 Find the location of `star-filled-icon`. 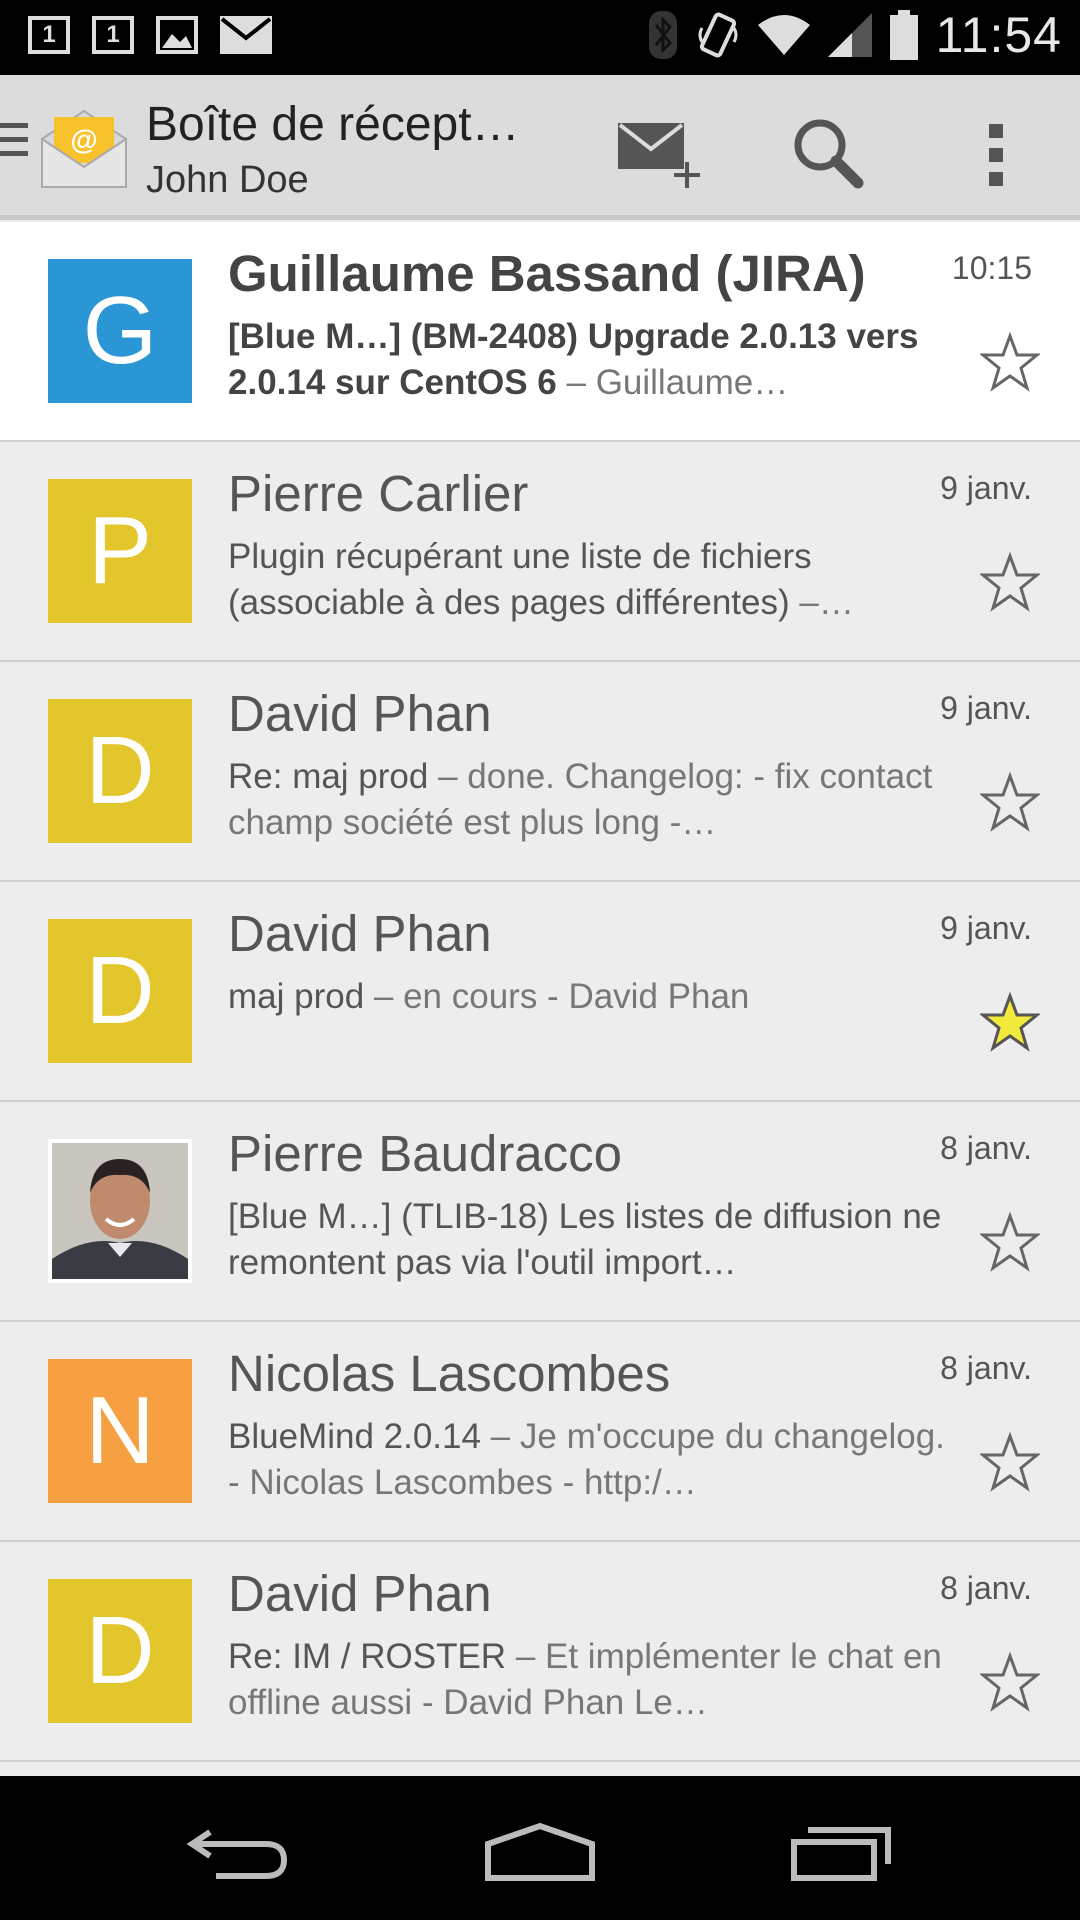

star-filled-icon is located at coordinates (1010, 1022).